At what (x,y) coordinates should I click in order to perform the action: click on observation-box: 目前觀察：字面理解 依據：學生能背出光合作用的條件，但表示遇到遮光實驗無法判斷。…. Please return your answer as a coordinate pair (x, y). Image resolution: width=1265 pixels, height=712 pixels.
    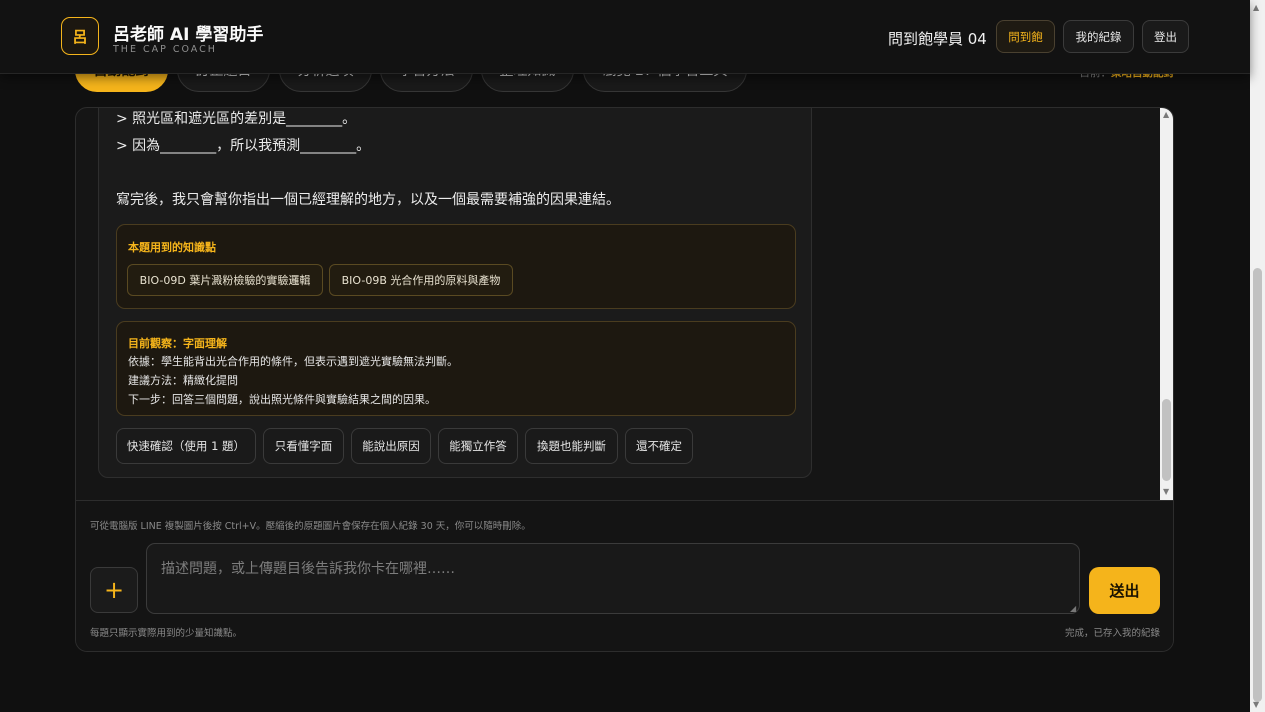
    Looking at the image, I should click on (456, 368).